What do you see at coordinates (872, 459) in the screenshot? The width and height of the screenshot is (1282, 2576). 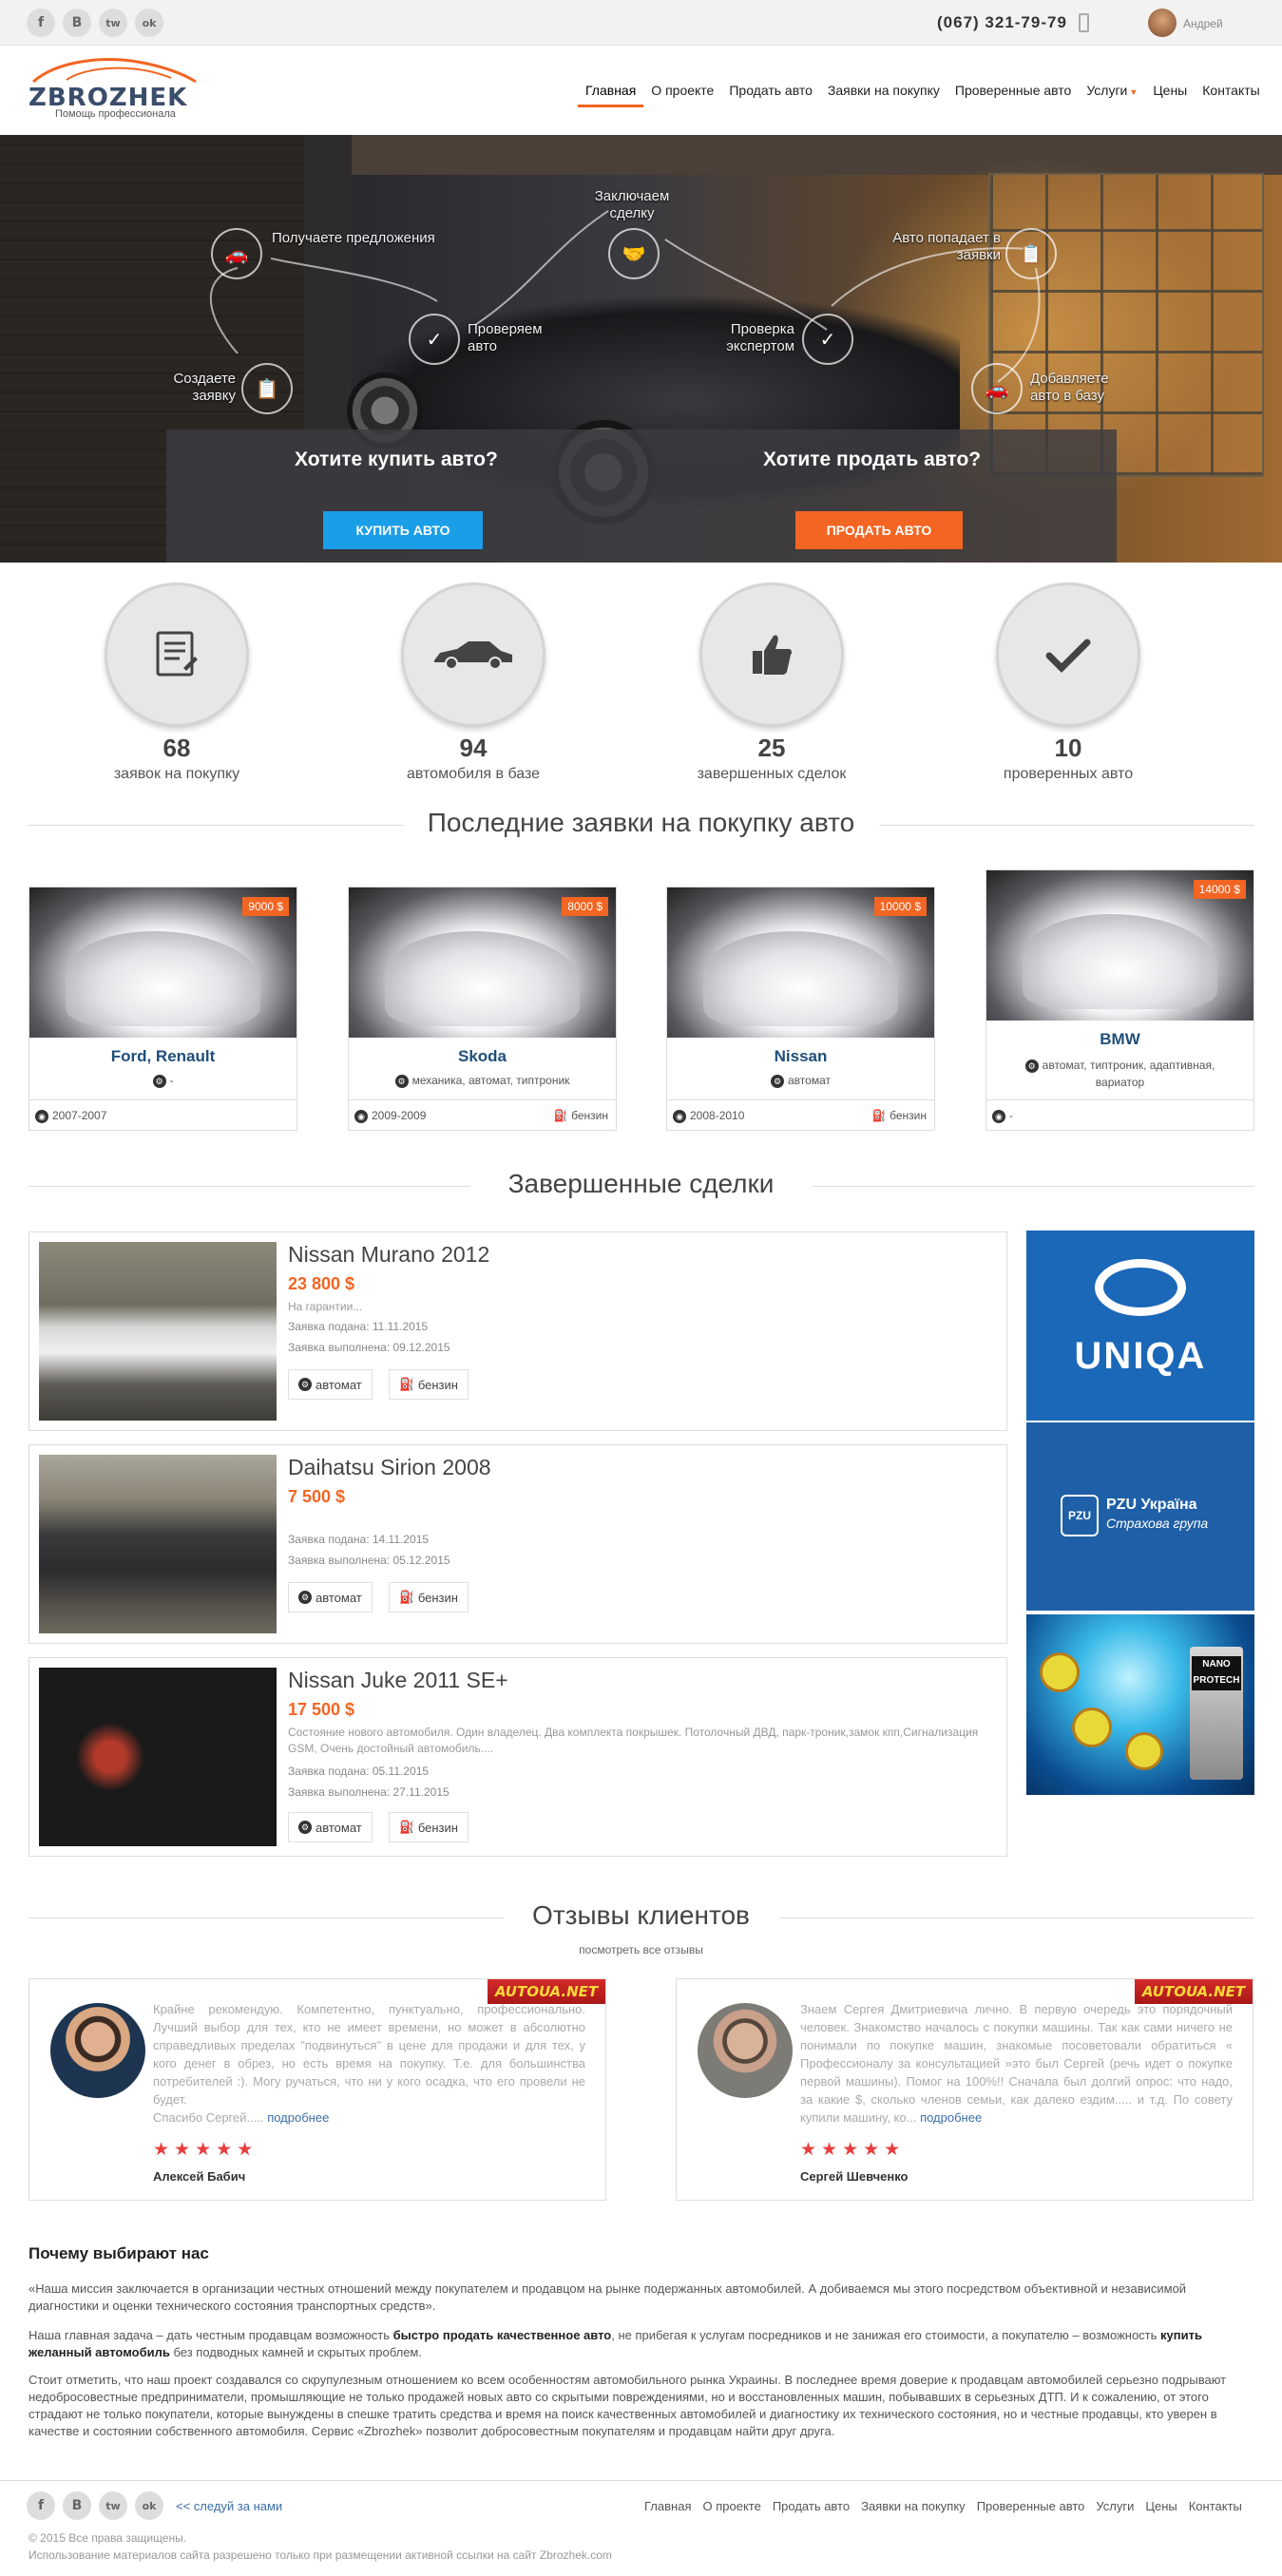 I see `sell-question: Хотите продать авто?` at bounding box center [872, 459].